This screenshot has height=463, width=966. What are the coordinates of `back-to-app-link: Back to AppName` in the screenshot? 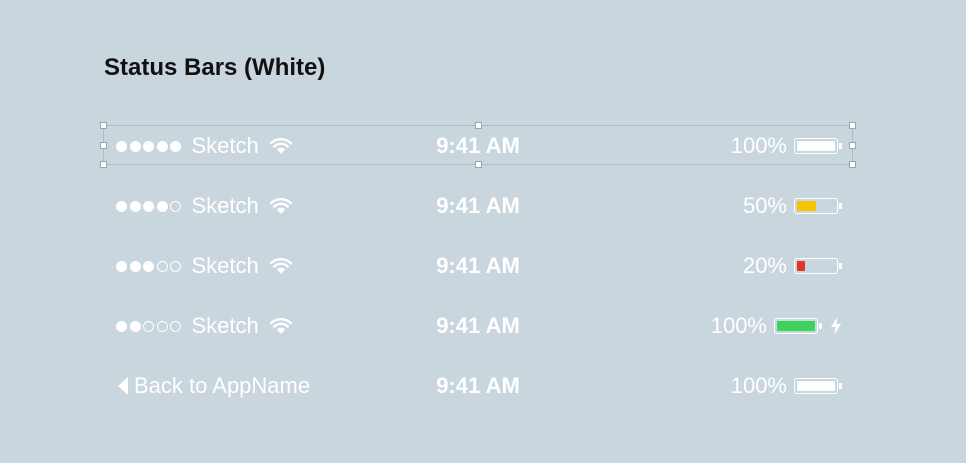 It's located at (222, 386).